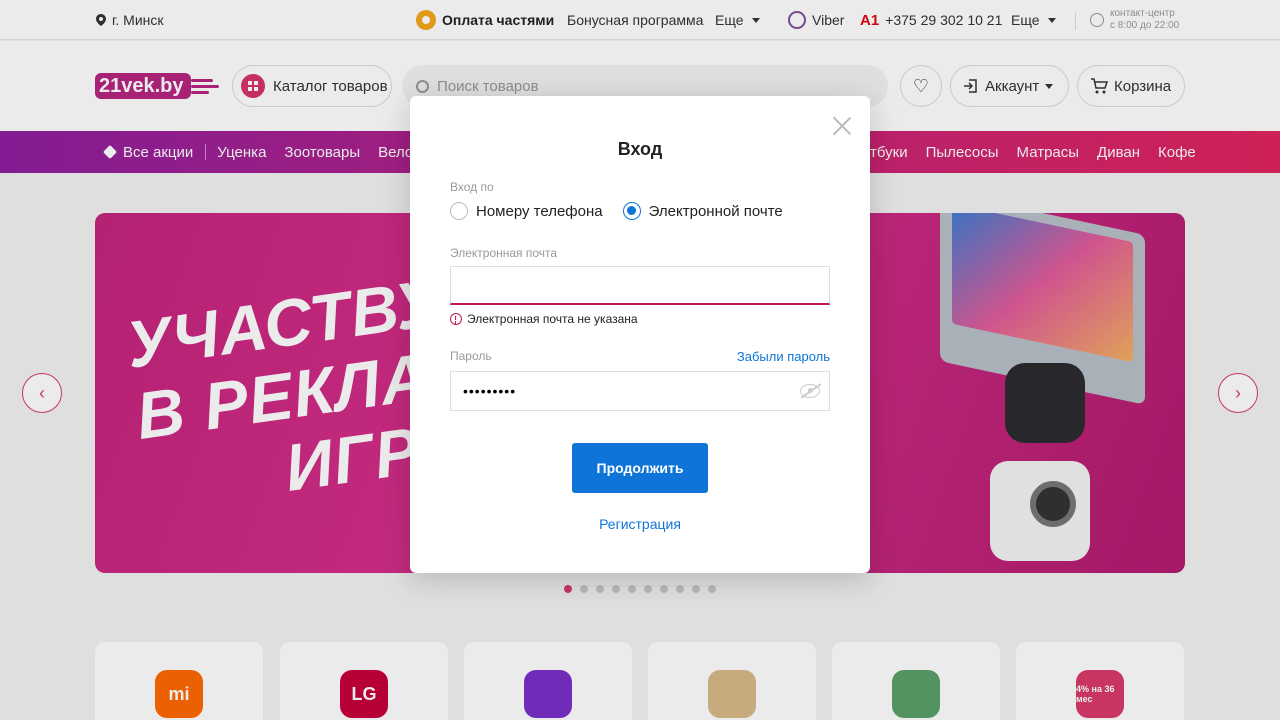  Describe the element at coordinates (640, 391) in the screenshot. I see `password-field` at that location.